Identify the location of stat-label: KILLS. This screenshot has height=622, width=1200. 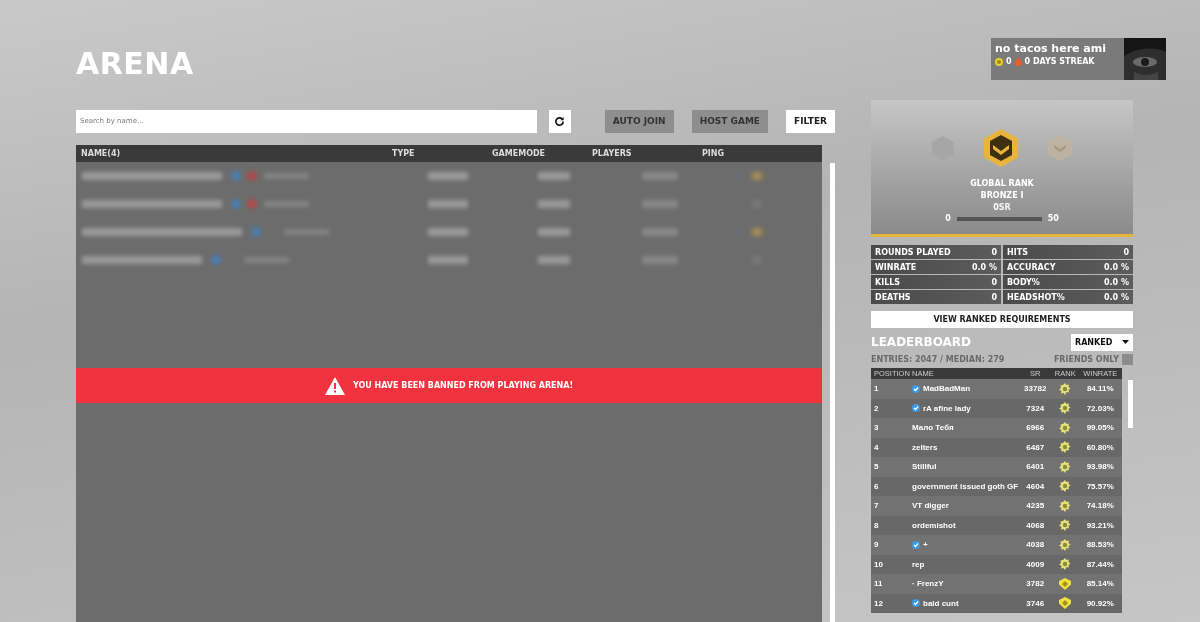
(888, 282).